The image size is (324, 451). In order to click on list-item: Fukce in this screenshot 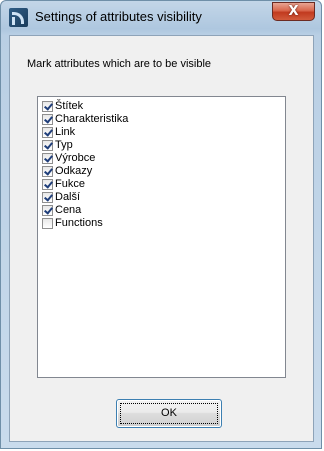, I will do `click(63, 184)`.